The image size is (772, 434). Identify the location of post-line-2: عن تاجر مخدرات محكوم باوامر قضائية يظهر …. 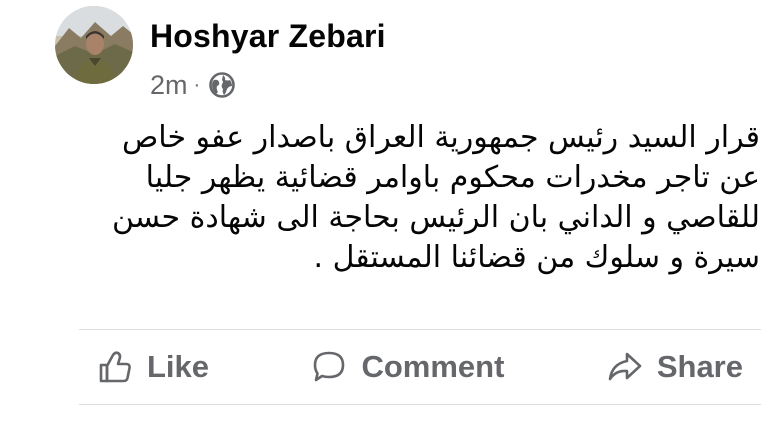
(452, 177).